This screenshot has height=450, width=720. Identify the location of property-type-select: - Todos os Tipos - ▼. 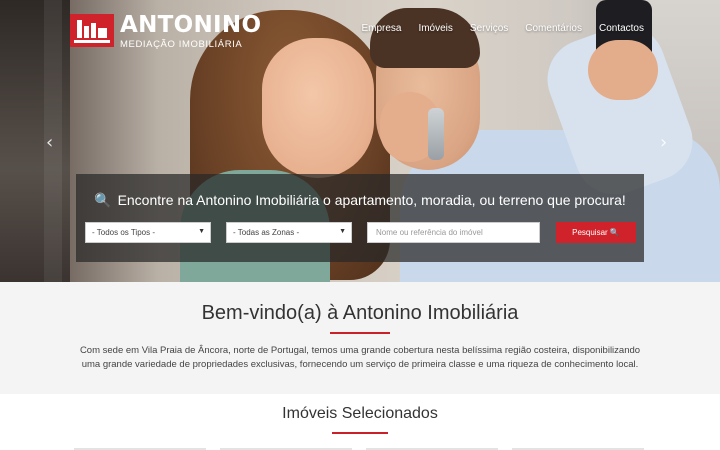
(148, 232).